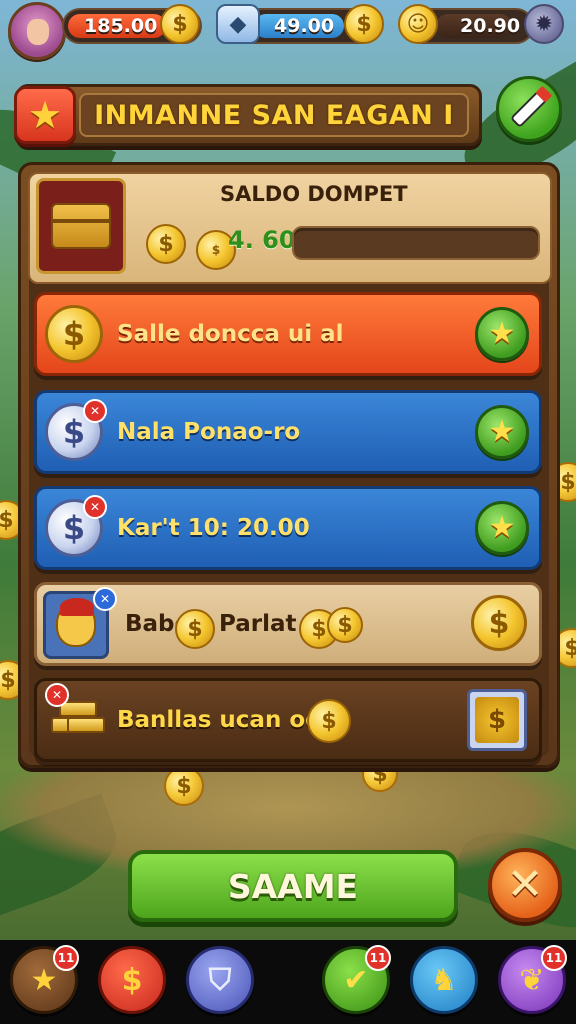 The width and height of the screenshot is (576, 1024). I want to click on nav-check-button: ✔ 11, so click(356, 979).